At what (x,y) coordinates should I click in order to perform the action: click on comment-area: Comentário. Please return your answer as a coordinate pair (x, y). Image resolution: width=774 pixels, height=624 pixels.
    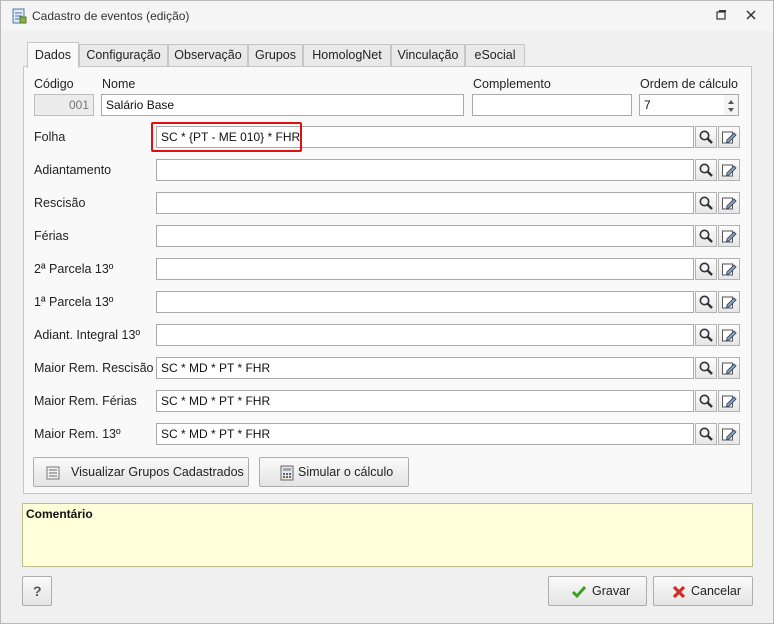
    Looking at the image, I should click on (387, 535).